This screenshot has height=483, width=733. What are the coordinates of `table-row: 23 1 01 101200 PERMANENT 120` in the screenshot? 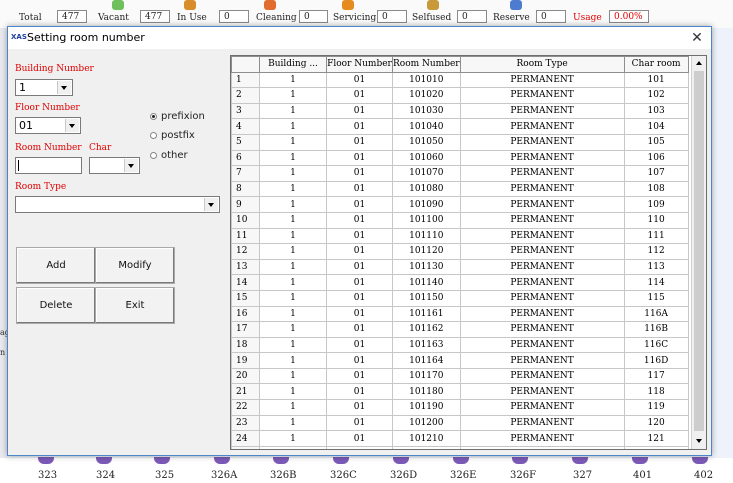 It's located at (460, 423).